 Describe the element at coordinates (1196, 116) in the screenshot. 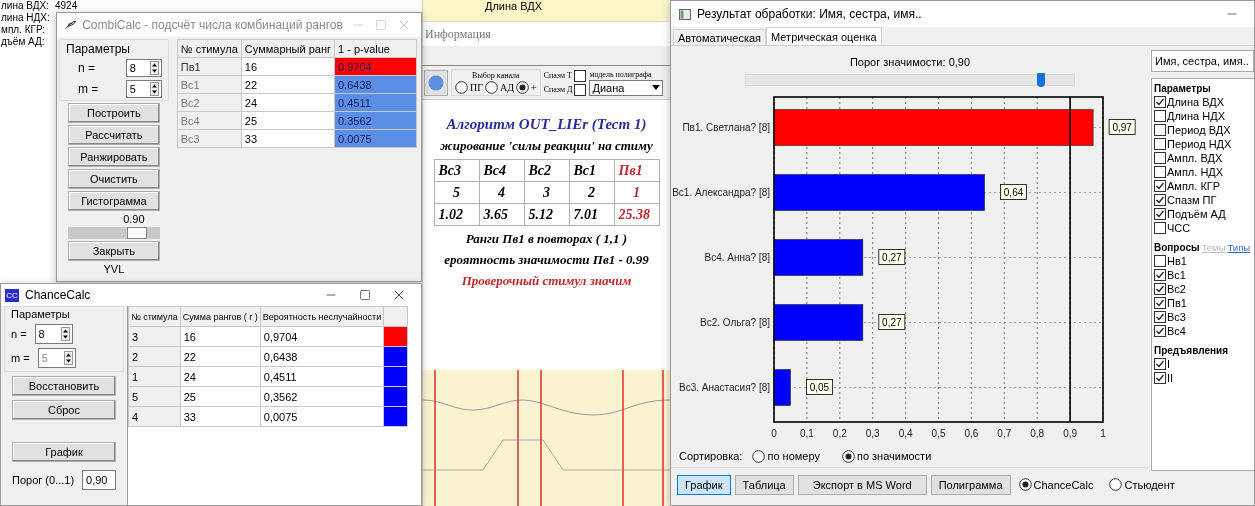

I see `checkbox-label: Длина НДХ` at that location.